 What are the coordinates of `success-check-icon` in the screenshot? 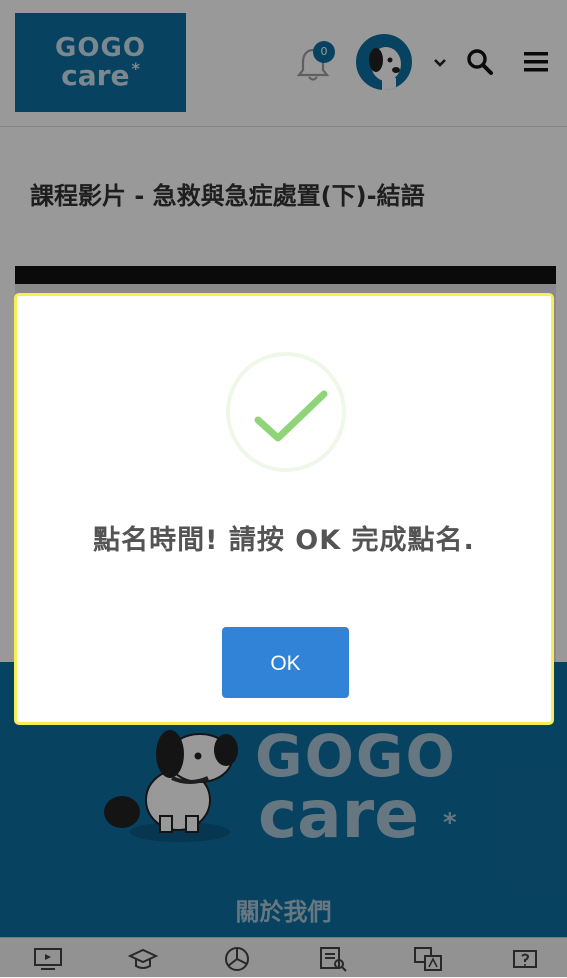 It's located at (291, 416).